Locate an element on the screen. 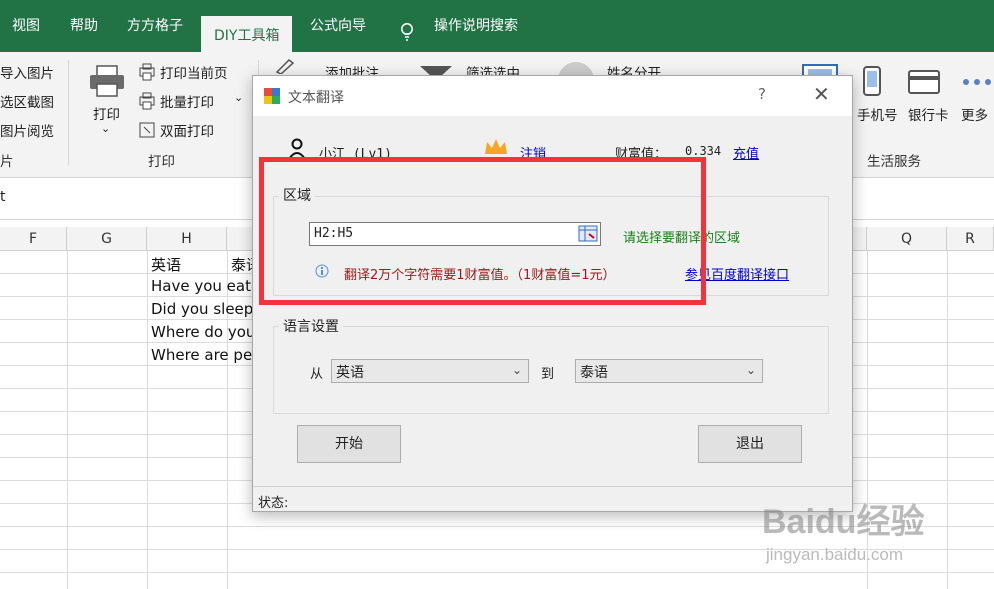 This screenshot has height=589, width=994. target-language-select: 泰语 ⌄ is located at coordinates (669, 371).